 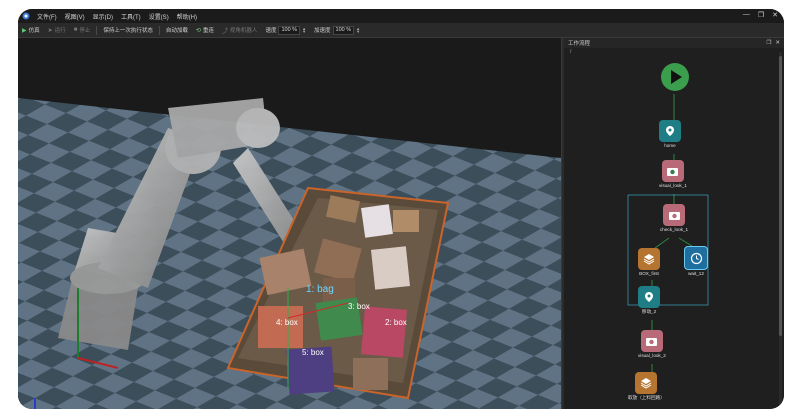 I want to click on scene-label-box4: 4: box, so click(x=287, y=322).